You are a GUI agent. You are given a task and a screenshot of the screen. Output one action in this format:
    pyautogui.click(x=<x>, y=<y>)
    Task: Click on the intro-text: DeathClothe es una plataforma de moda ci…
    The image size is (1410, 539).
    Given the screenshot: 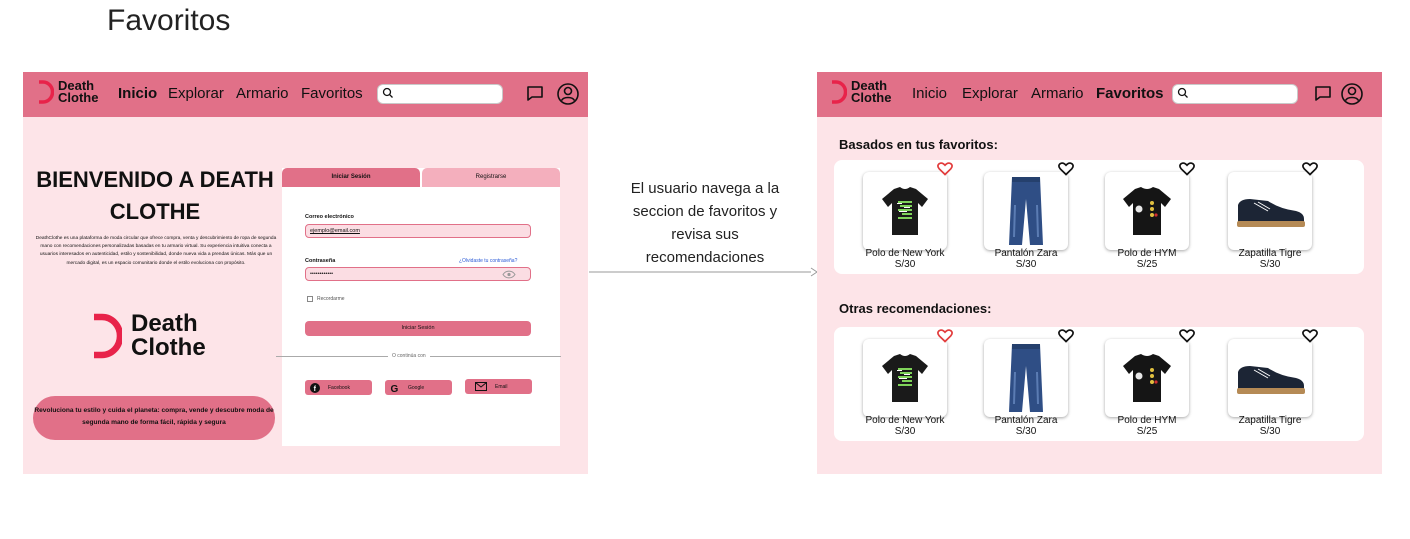 What is the action you would take?
    pyautogui.click(x=156, y=251)
    